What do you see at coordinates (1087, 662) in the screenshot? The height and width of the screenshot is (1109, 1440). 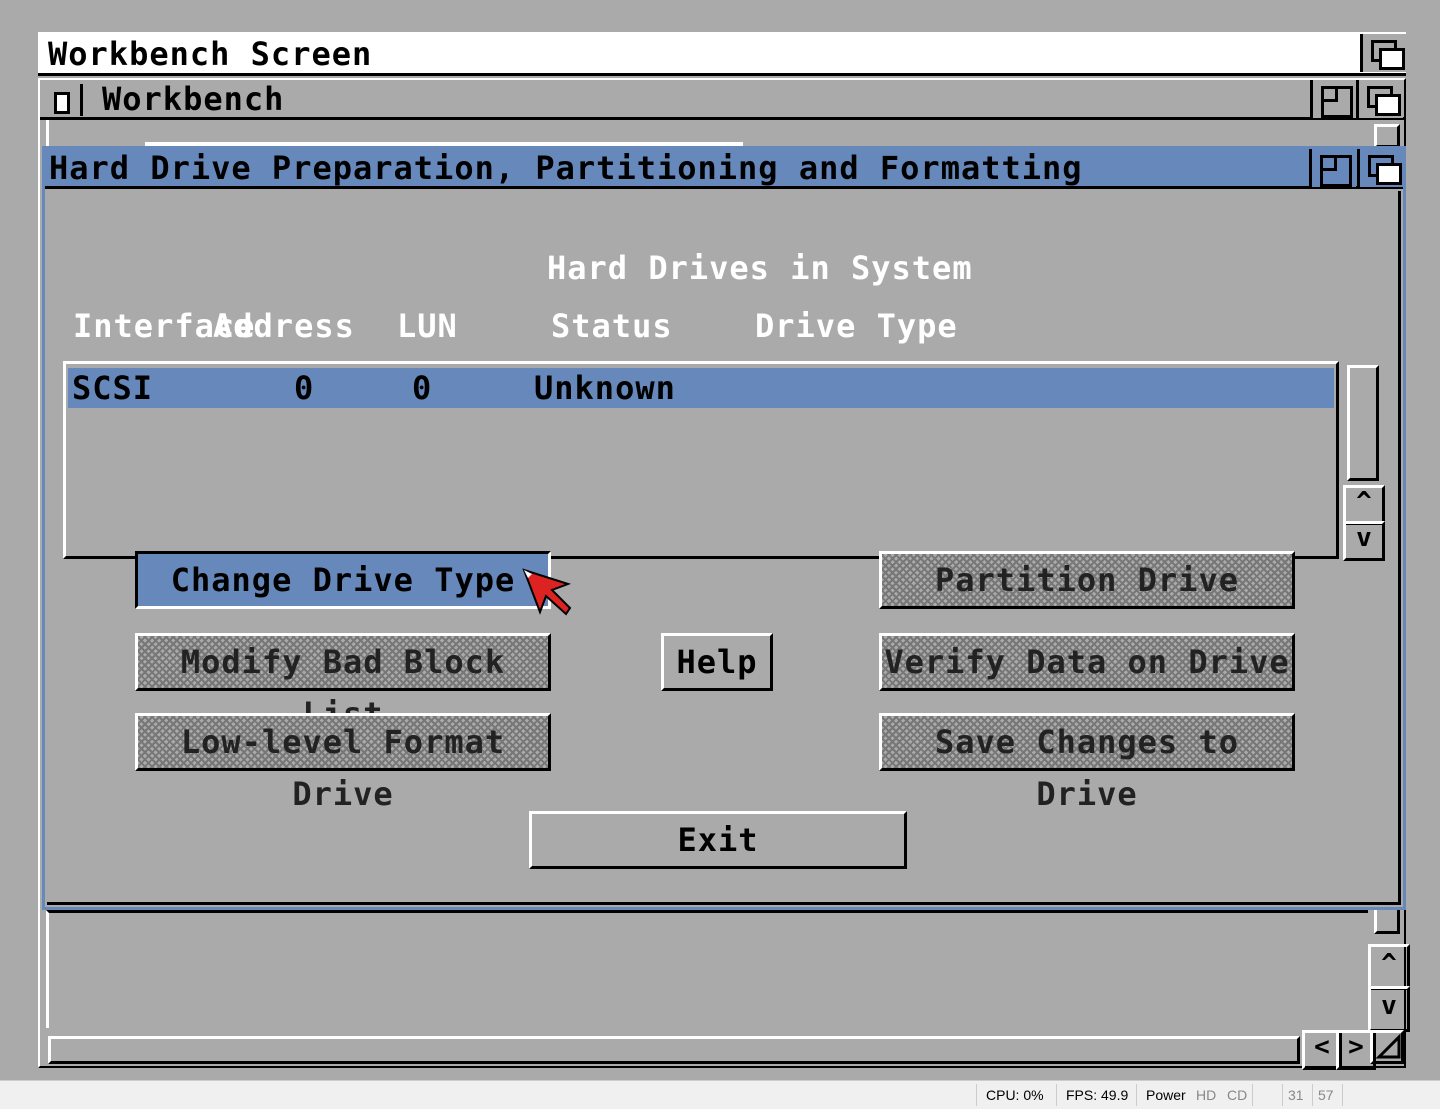 I see `verify-data-button: Verify Data on Drive` at bounding box center [1087, 662].